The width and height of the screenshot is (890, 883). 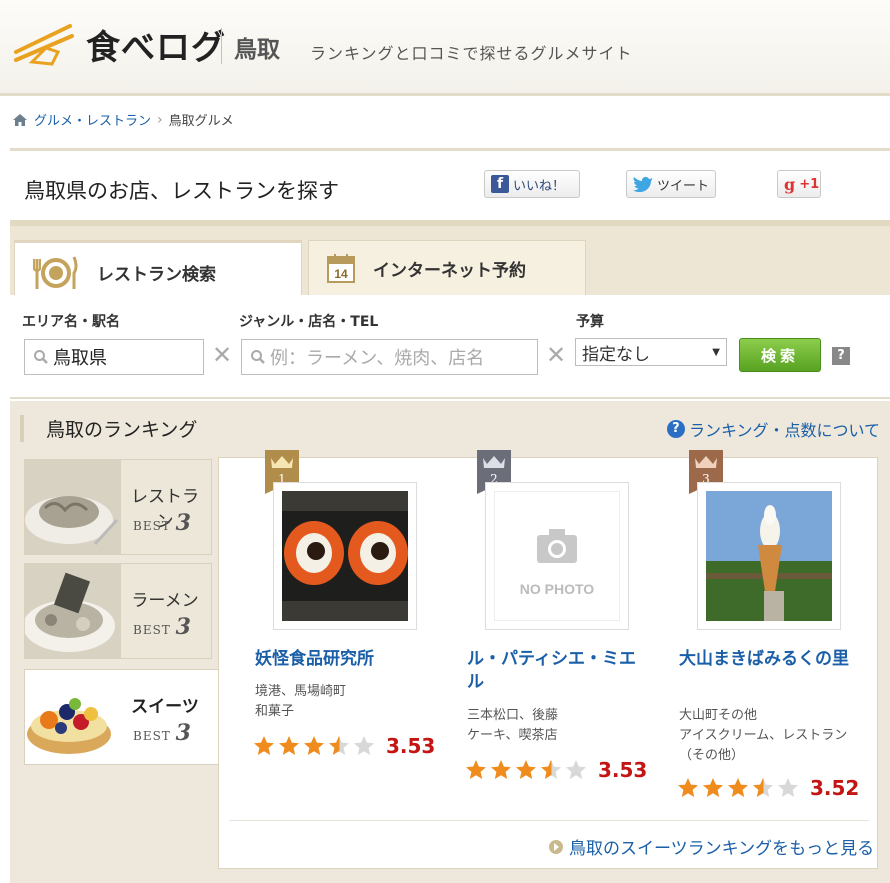 I want to click on calendar-icon: 14, so click(x=341, y=268).